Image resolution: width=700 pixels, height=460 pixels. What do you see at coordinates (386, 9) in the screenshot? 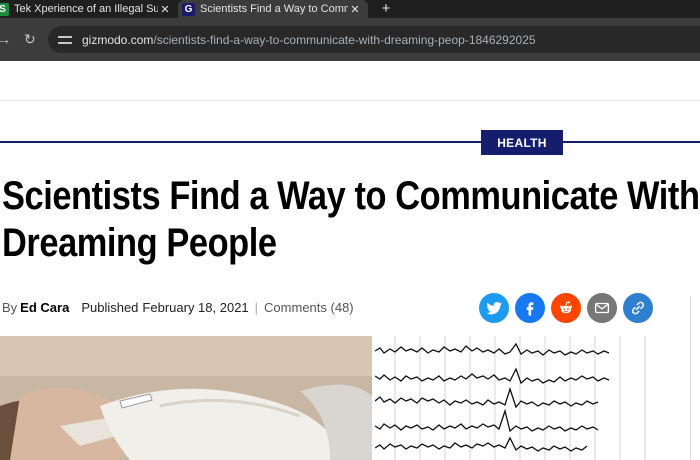
I see `new-tab-plus-icon: +` at bounding box center [386, 9].